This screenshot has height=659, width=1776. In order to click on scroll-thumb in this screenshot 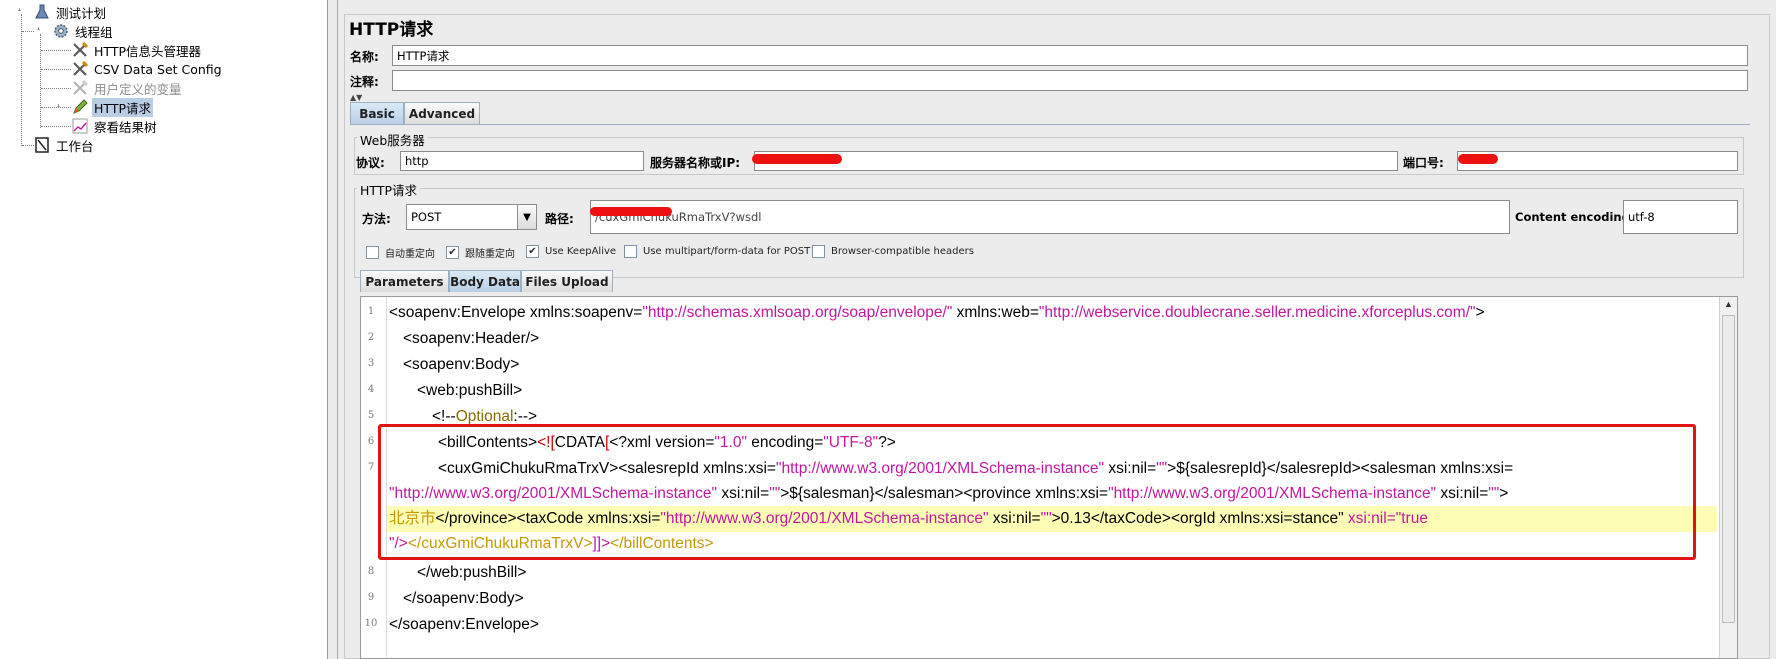, I will do `click(1728, 469)`.